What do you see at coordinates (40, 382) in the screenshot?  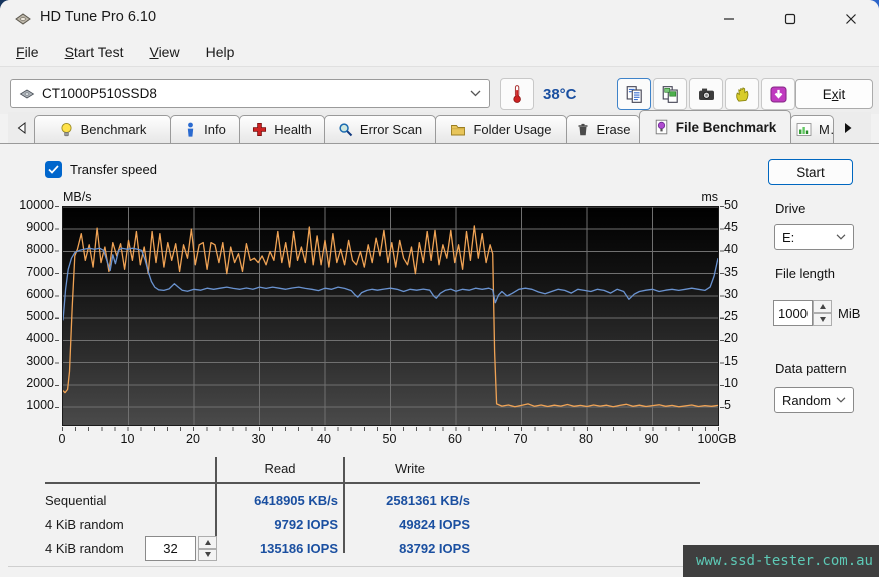 I see `axis-tick-label: 2000` at bounding box center [40, 382].